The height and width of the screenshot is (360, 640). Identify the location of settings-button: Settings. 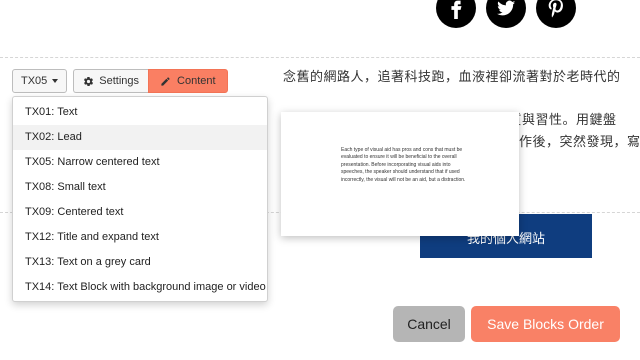
(111, 81).